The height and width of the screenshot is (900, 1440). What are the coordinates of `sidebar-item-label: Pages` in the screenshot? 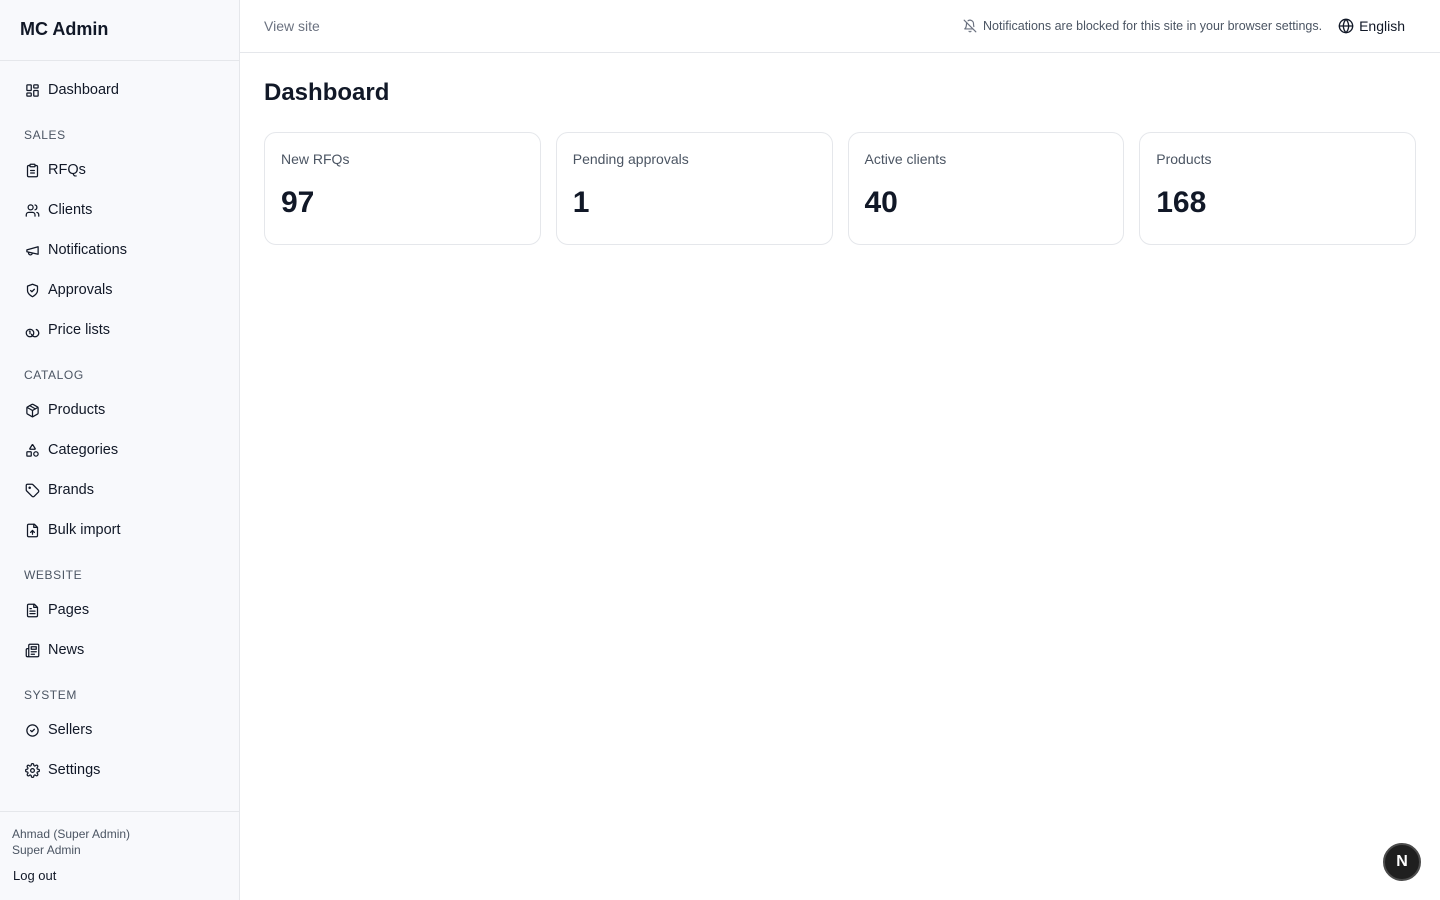 It's located at (69, 610).